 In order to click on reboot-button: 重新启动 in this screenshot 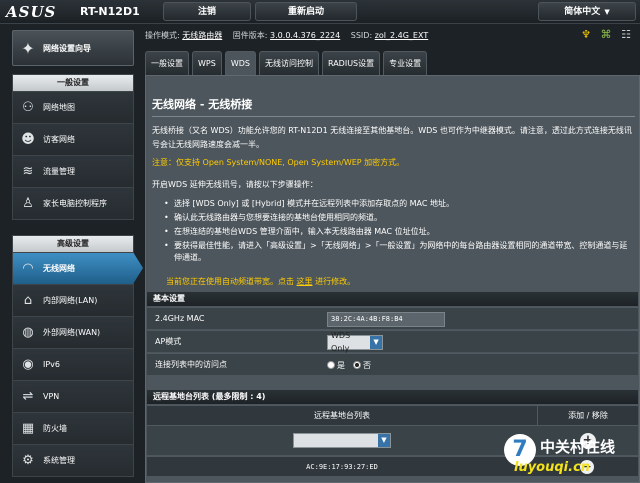, I will do `click(306, 11)`.